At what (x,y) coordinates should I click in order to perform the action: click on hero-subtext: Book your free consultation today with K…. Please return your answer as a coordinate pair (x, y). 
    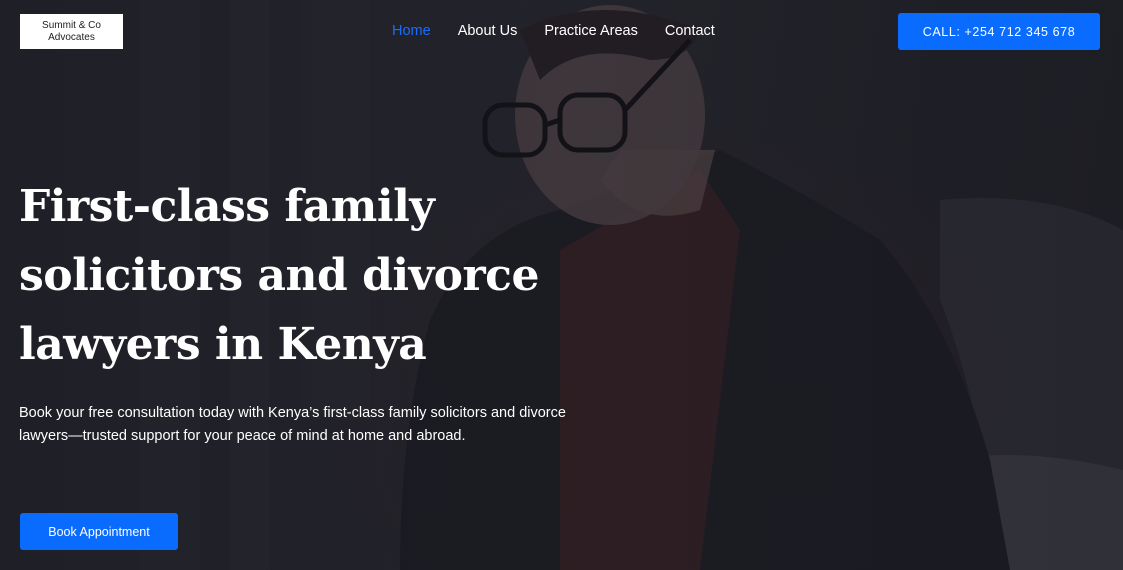
    Looking at the image, I should click on (292, 424).